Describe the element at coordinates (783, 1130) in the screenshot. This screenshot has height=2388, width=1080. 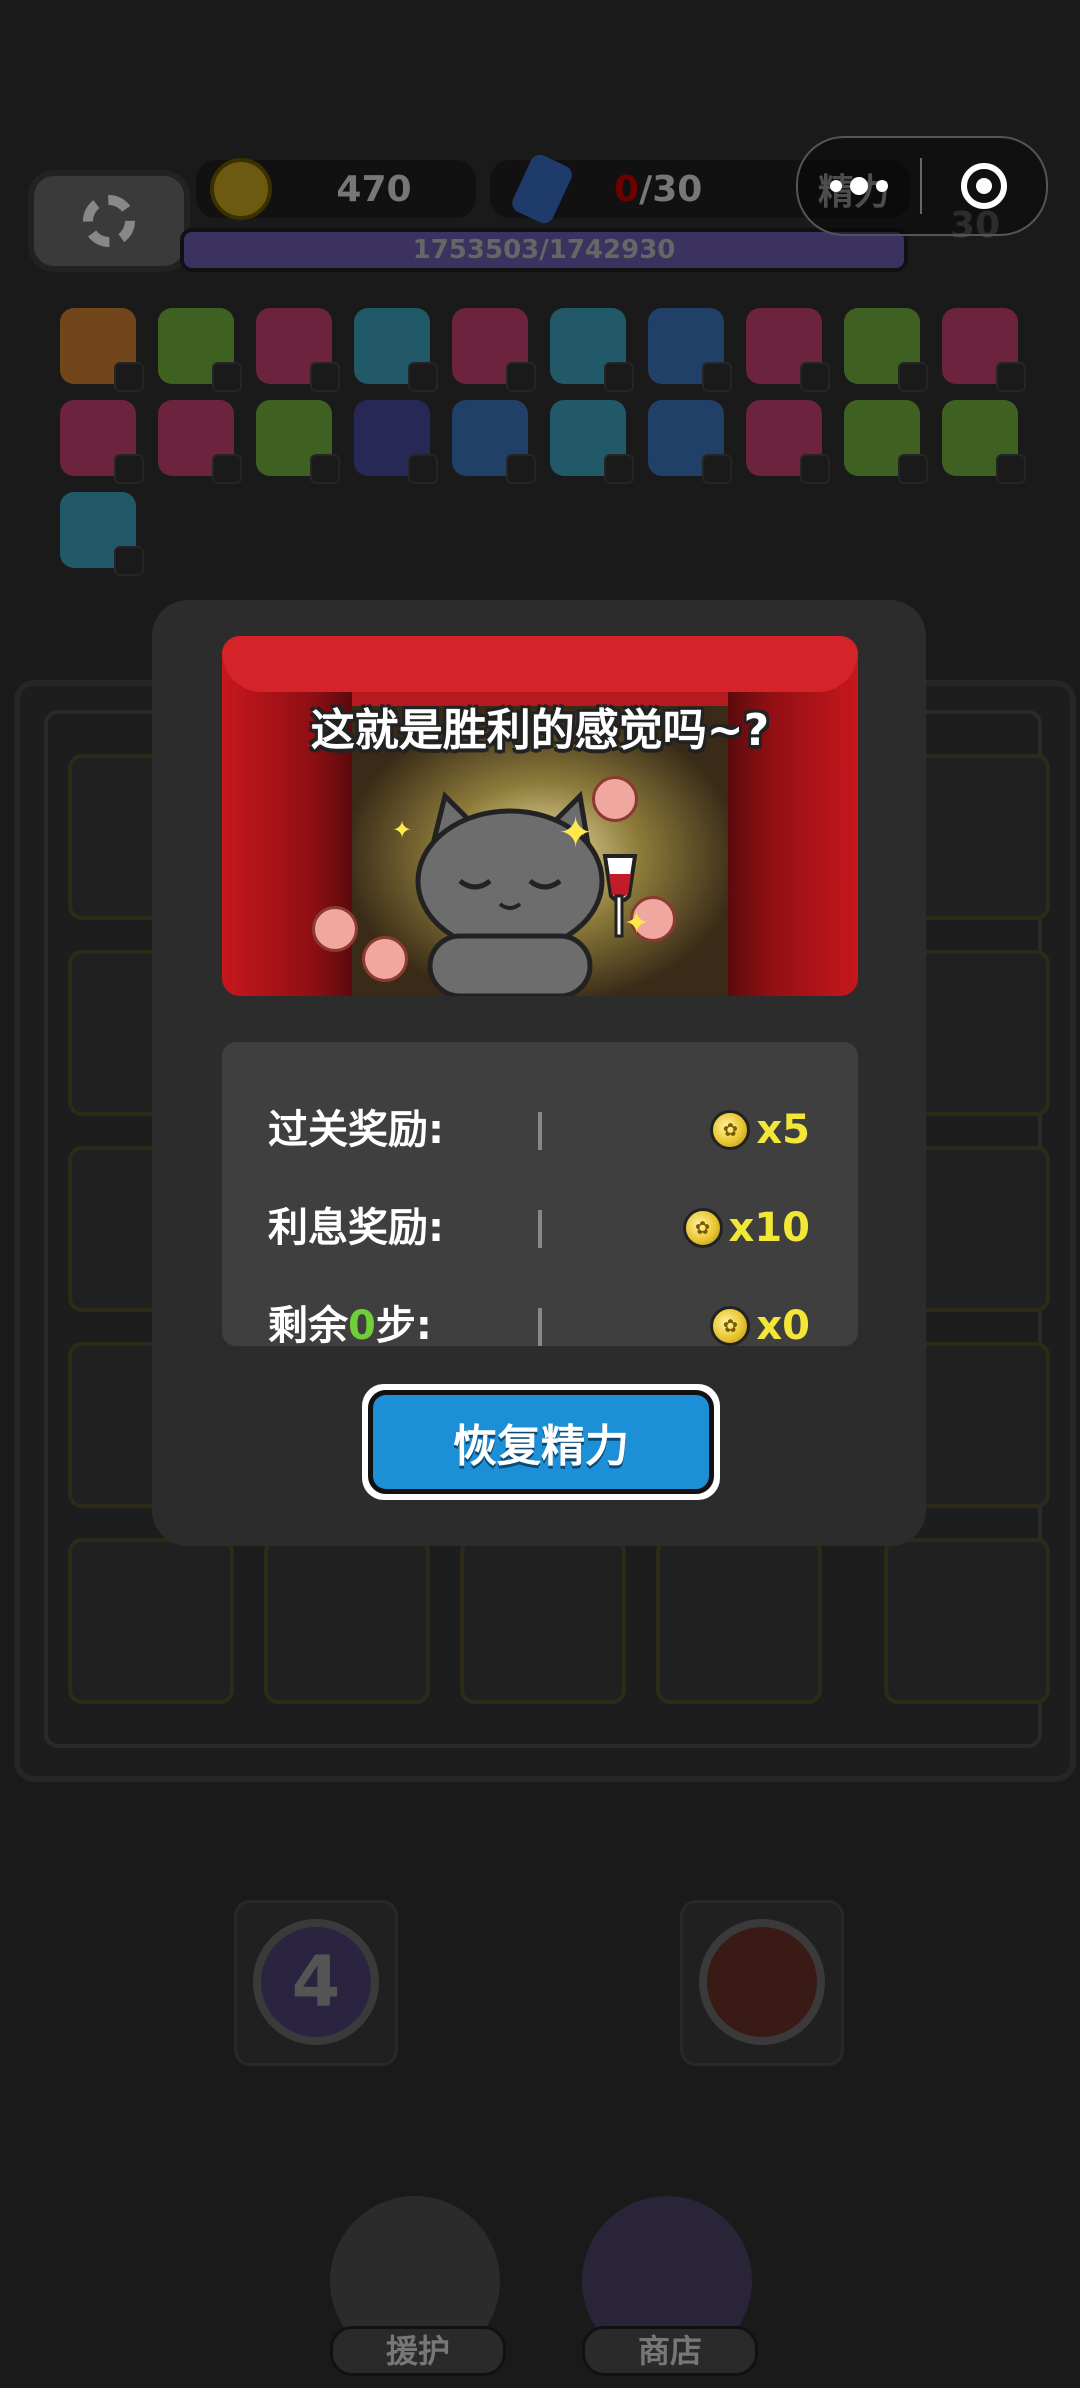
I see `reward-amount-text: x5` at that location.